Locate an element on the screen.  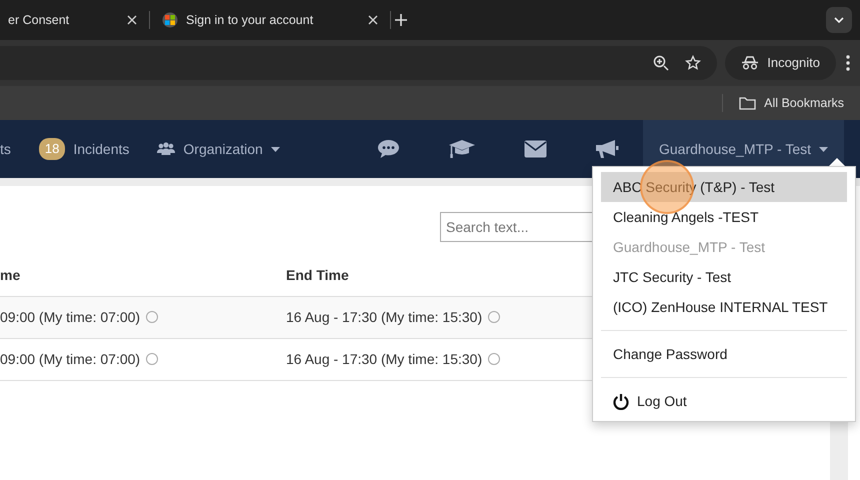
star-icon is located at coordinates (693, 63).